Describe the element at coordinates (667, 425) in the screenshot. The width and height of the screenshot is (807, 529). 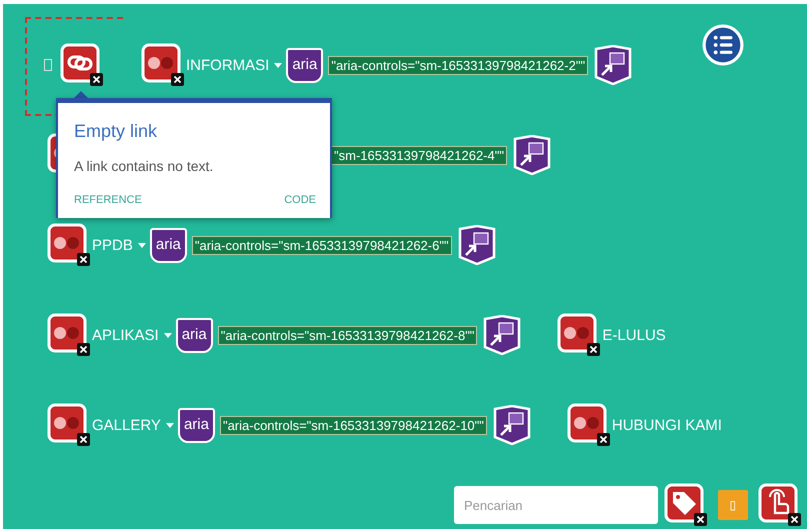
I see `menu-link: HUBUNGI KAMI` at that location.